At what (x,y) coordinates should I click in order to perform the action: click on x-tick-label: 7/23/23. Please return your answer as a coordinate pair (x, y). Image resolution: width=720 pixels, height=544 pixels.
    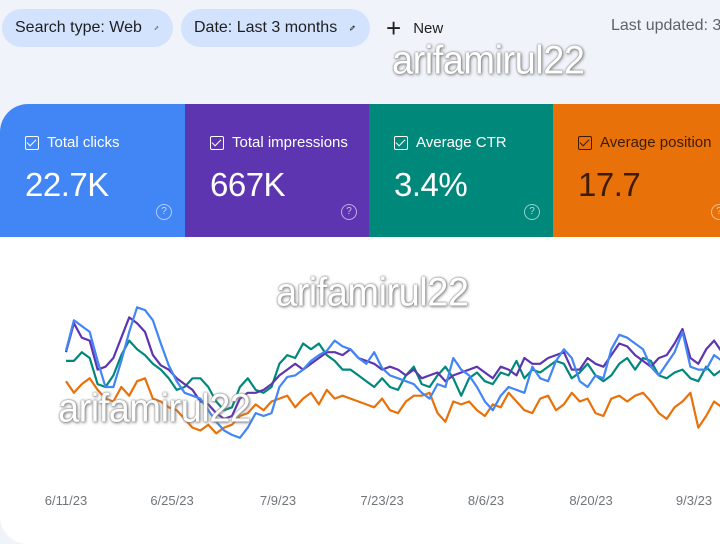
    Looking at the image, I should click on (381, 500).